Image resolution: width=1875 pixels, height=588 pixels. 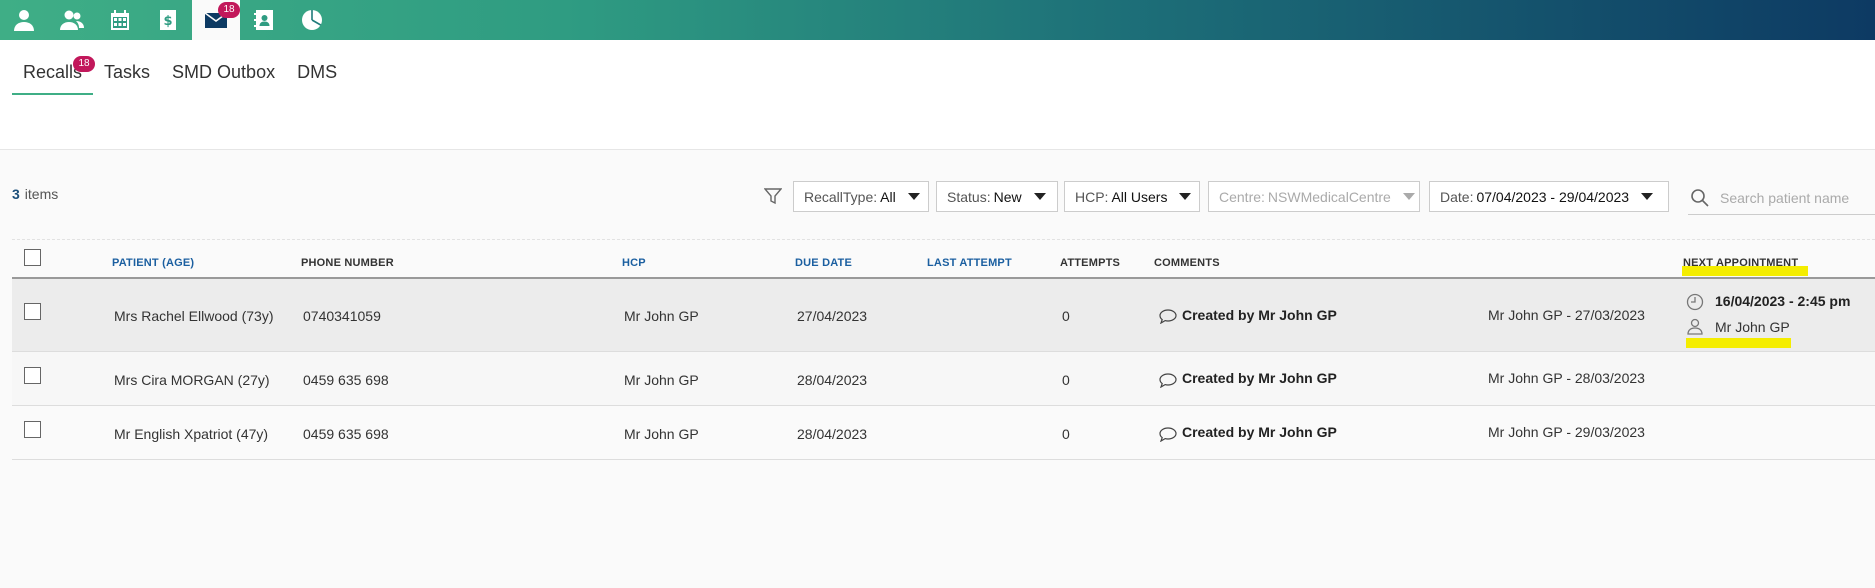 I want to click on items-count: 3 items, so click(x=35, y=194).